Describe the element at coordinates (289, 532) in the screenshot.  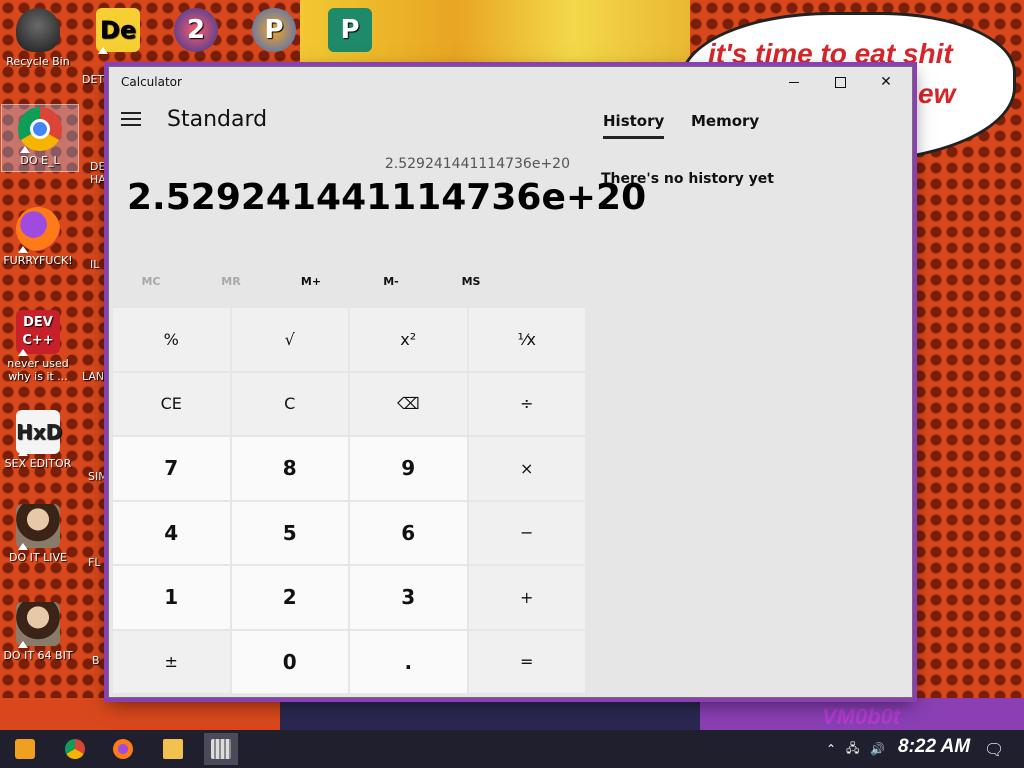
I see `key-digit-5: 5` at that location.